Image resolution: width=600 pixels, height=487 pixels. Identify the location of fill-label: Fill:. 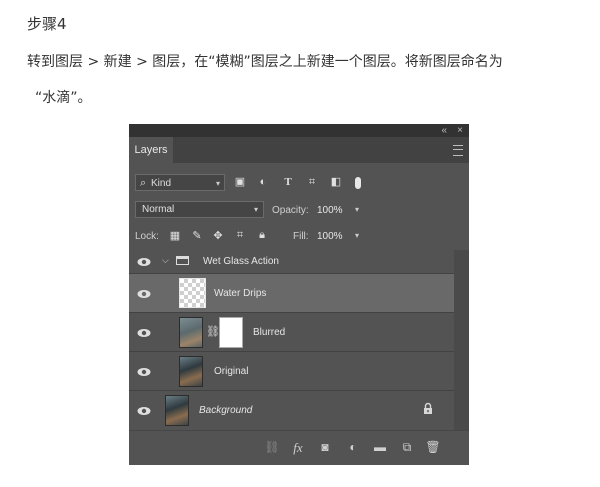
(301, 236).